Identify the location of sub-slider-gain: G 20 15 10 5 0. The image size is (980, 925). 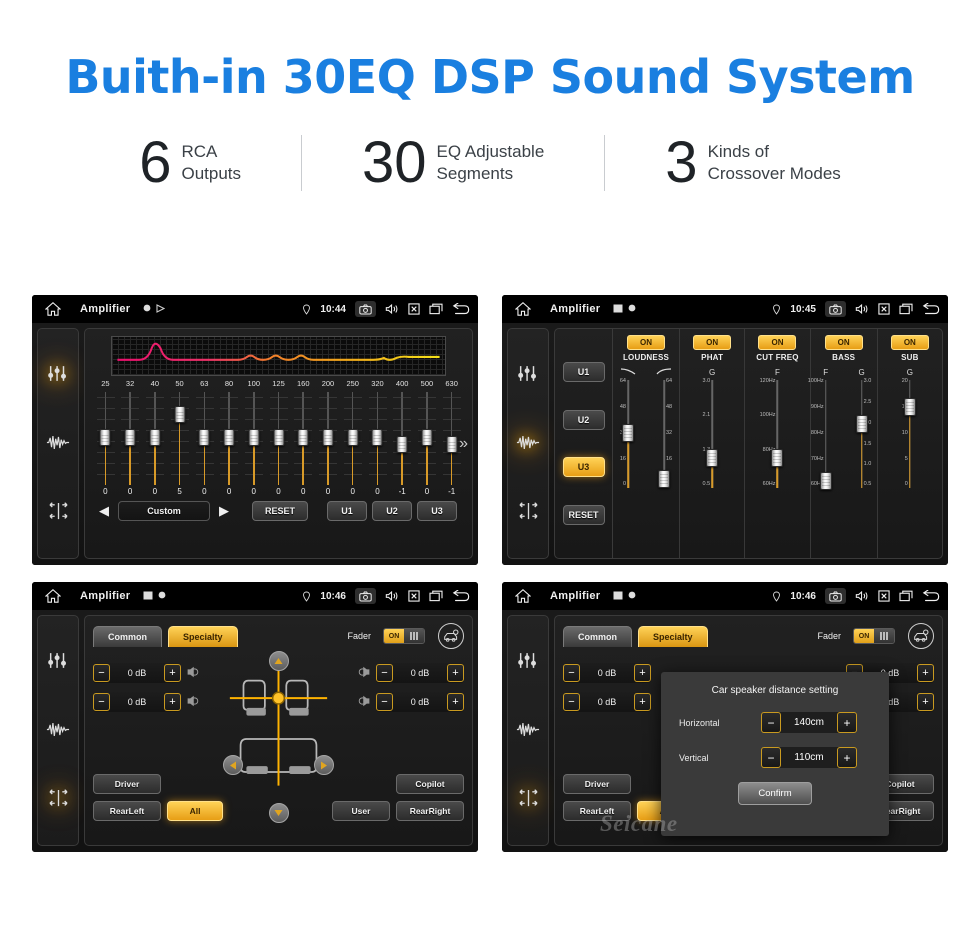
(910, 461).